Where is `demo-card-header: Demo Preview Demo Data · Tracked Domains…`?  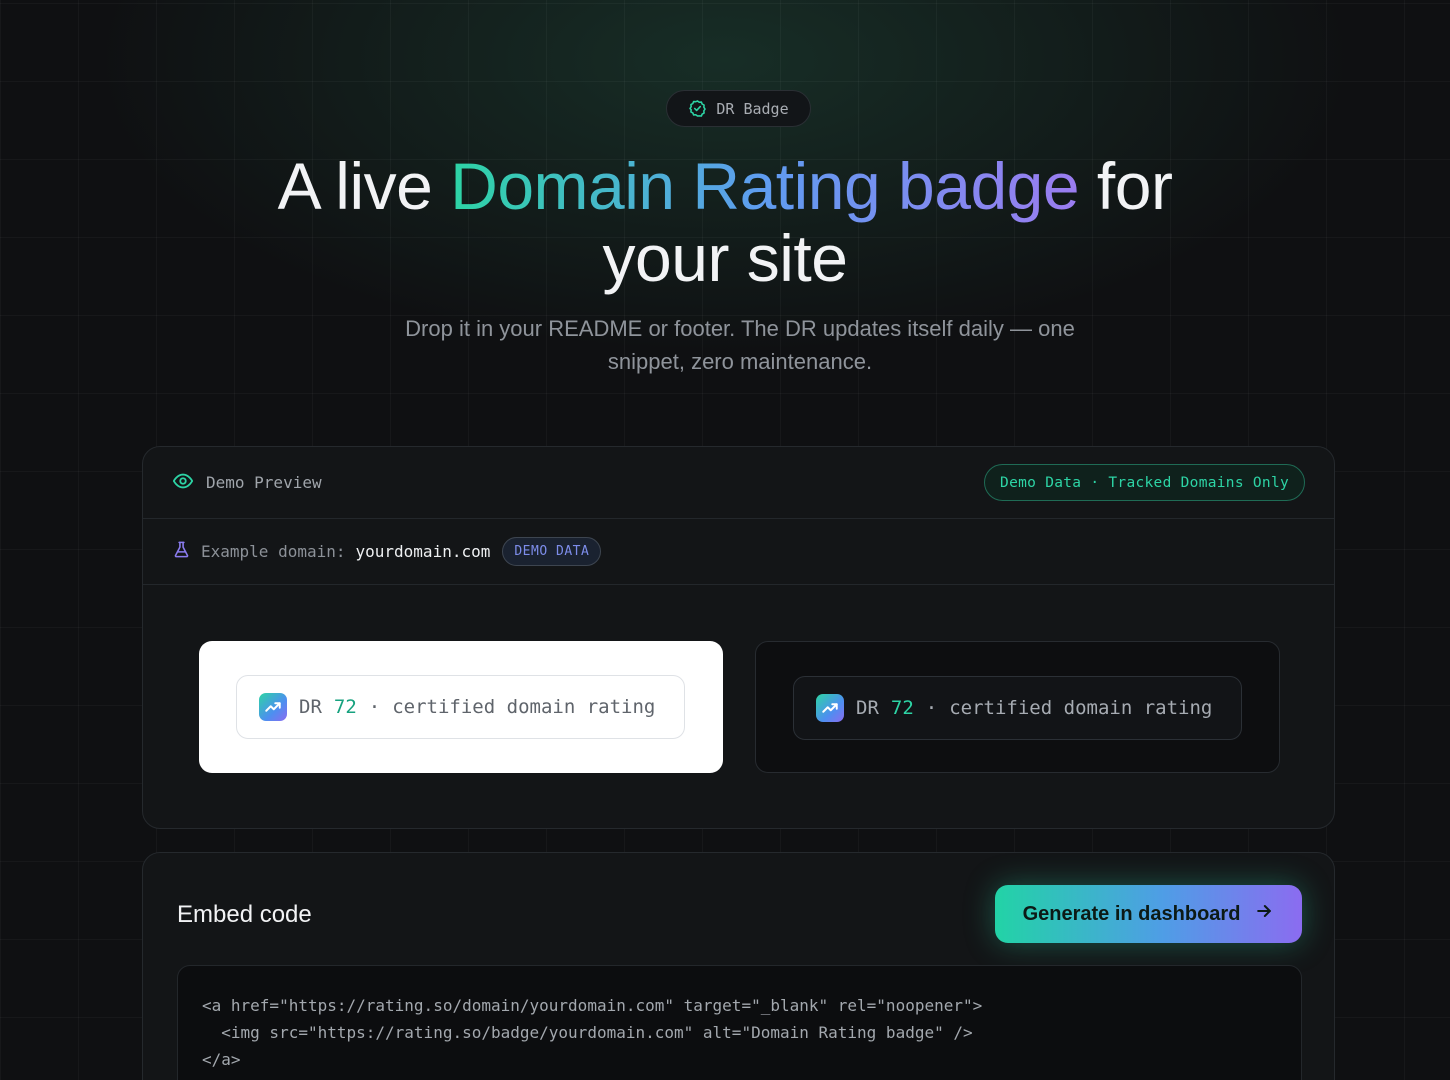 demo-card-header: Demo Preview Demo Data · Tracked Domains… is located at coordinates (738, 483).